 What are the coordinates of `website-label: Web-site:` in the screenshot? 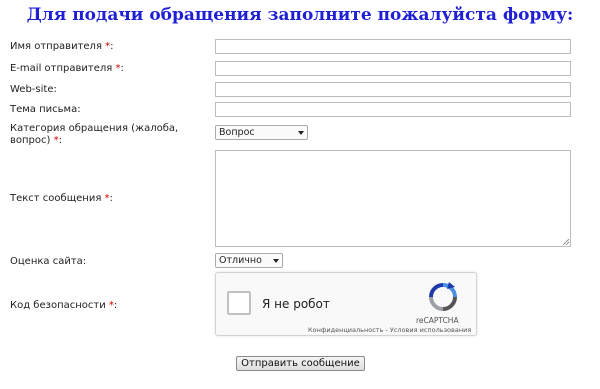 It's located at (33, 89).